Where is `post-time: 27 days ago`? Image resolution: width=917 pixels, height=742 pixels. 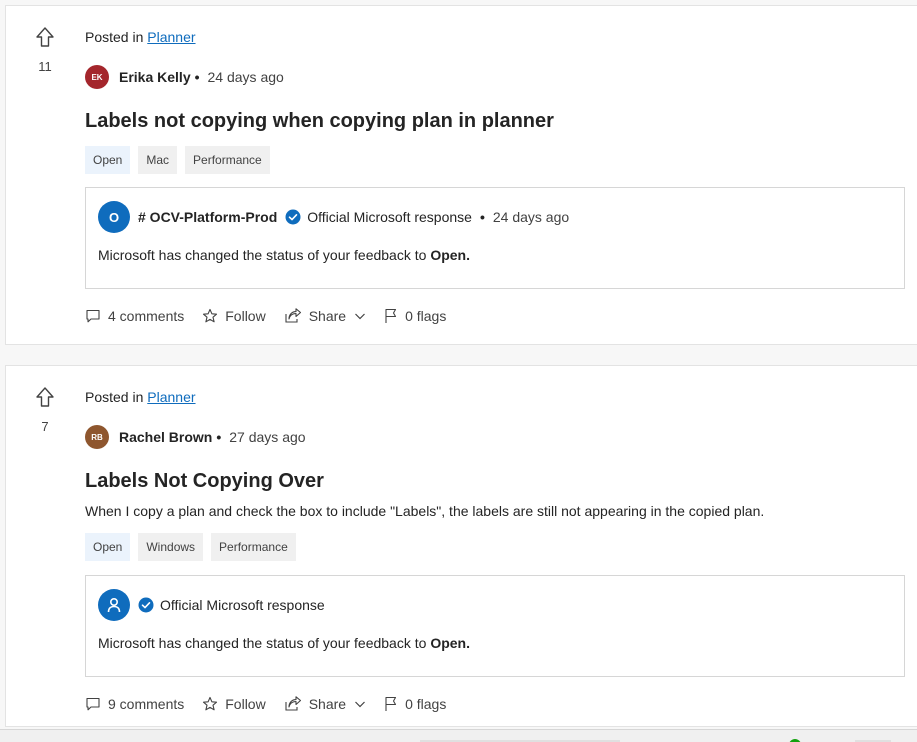 post-time: 27 days ago is located at coordinates (267, 437).